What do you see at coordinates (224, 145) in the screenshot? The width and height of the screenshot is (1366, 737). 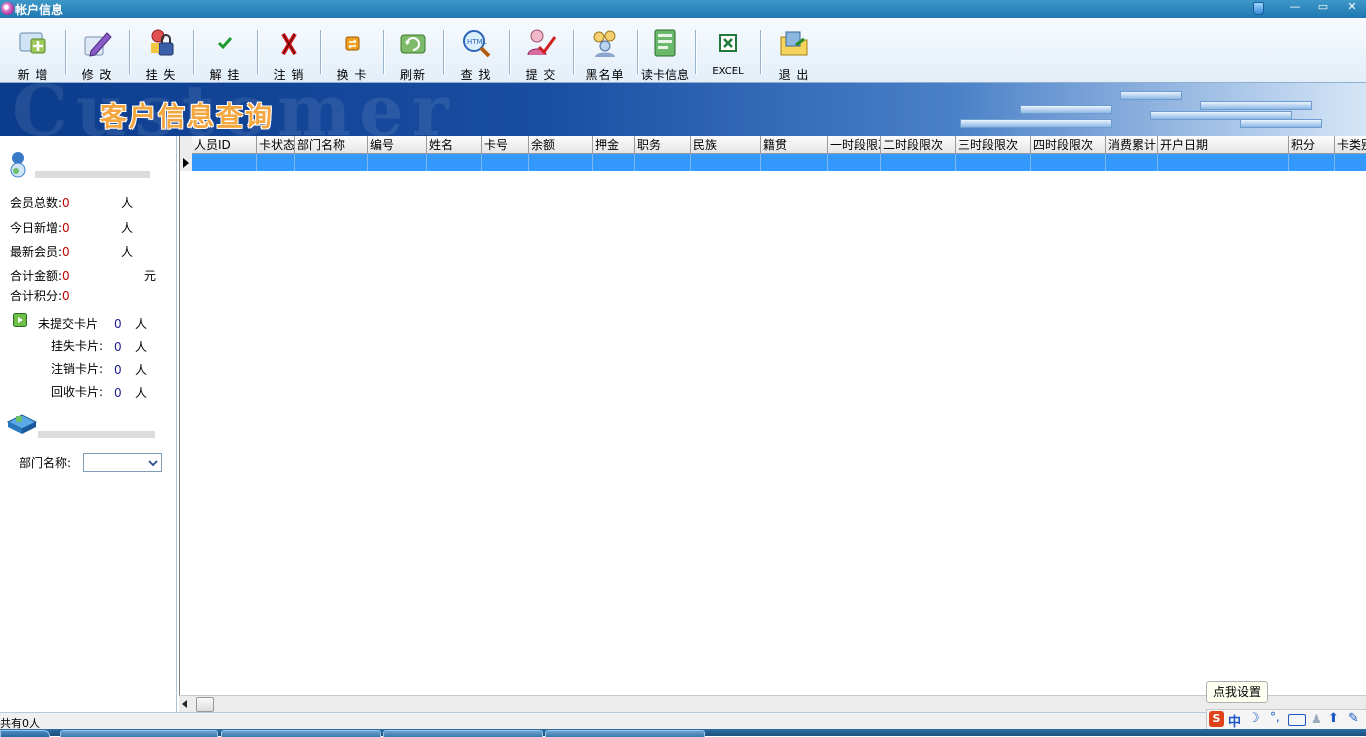 I see `column-header: 人员ID` at bounding box center [224, 145].